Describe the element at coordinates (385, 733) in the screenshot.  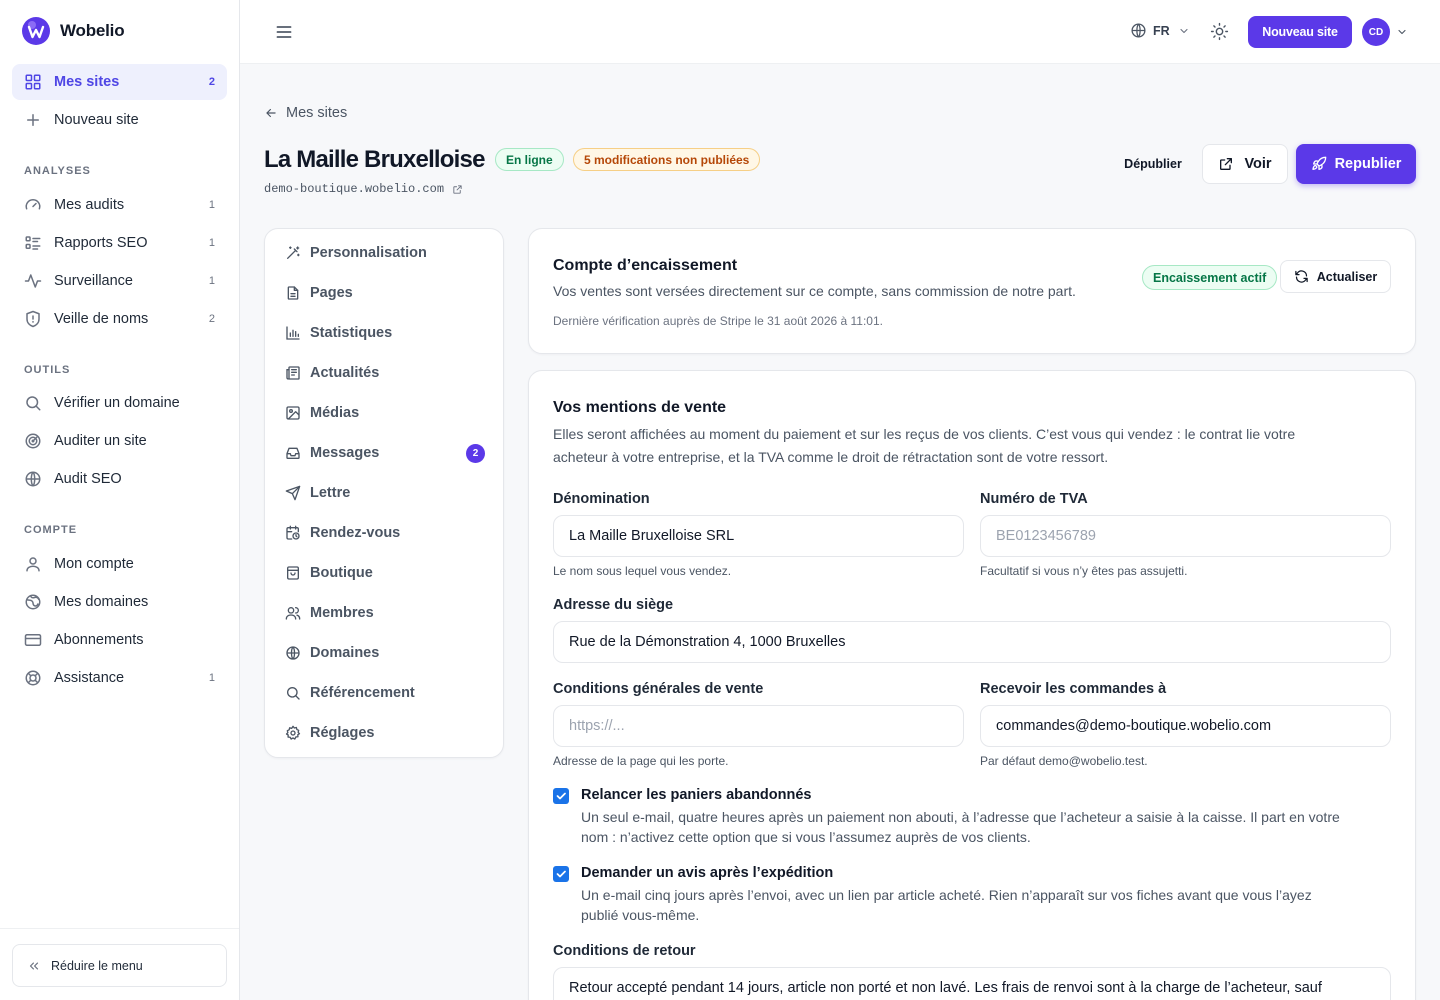
I see `subnav-item-reglages: Réglages` at that location.